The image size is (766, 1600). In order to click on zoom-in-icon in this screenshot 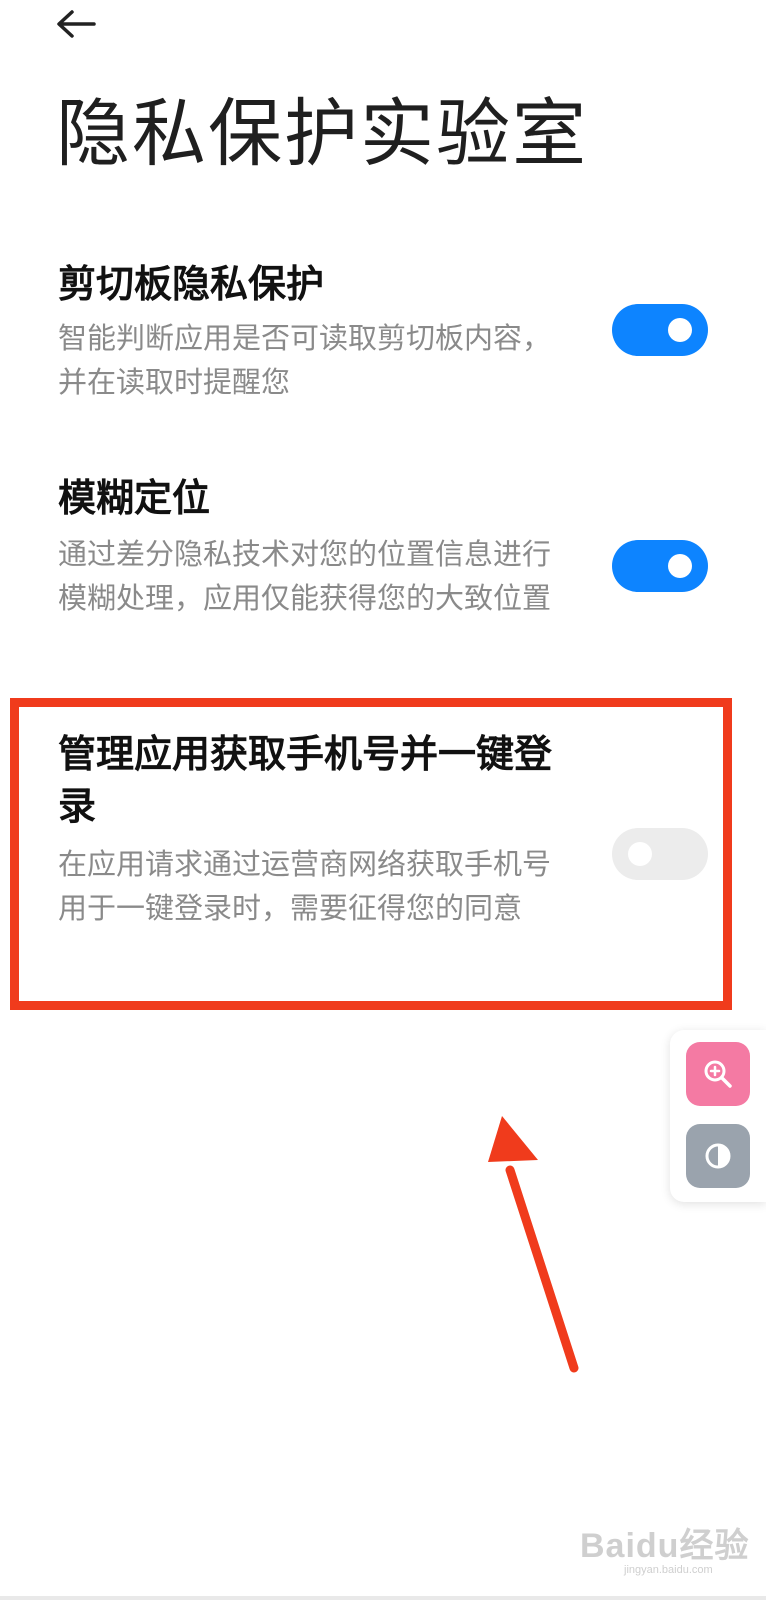, I will do `click(718, 1074)`.